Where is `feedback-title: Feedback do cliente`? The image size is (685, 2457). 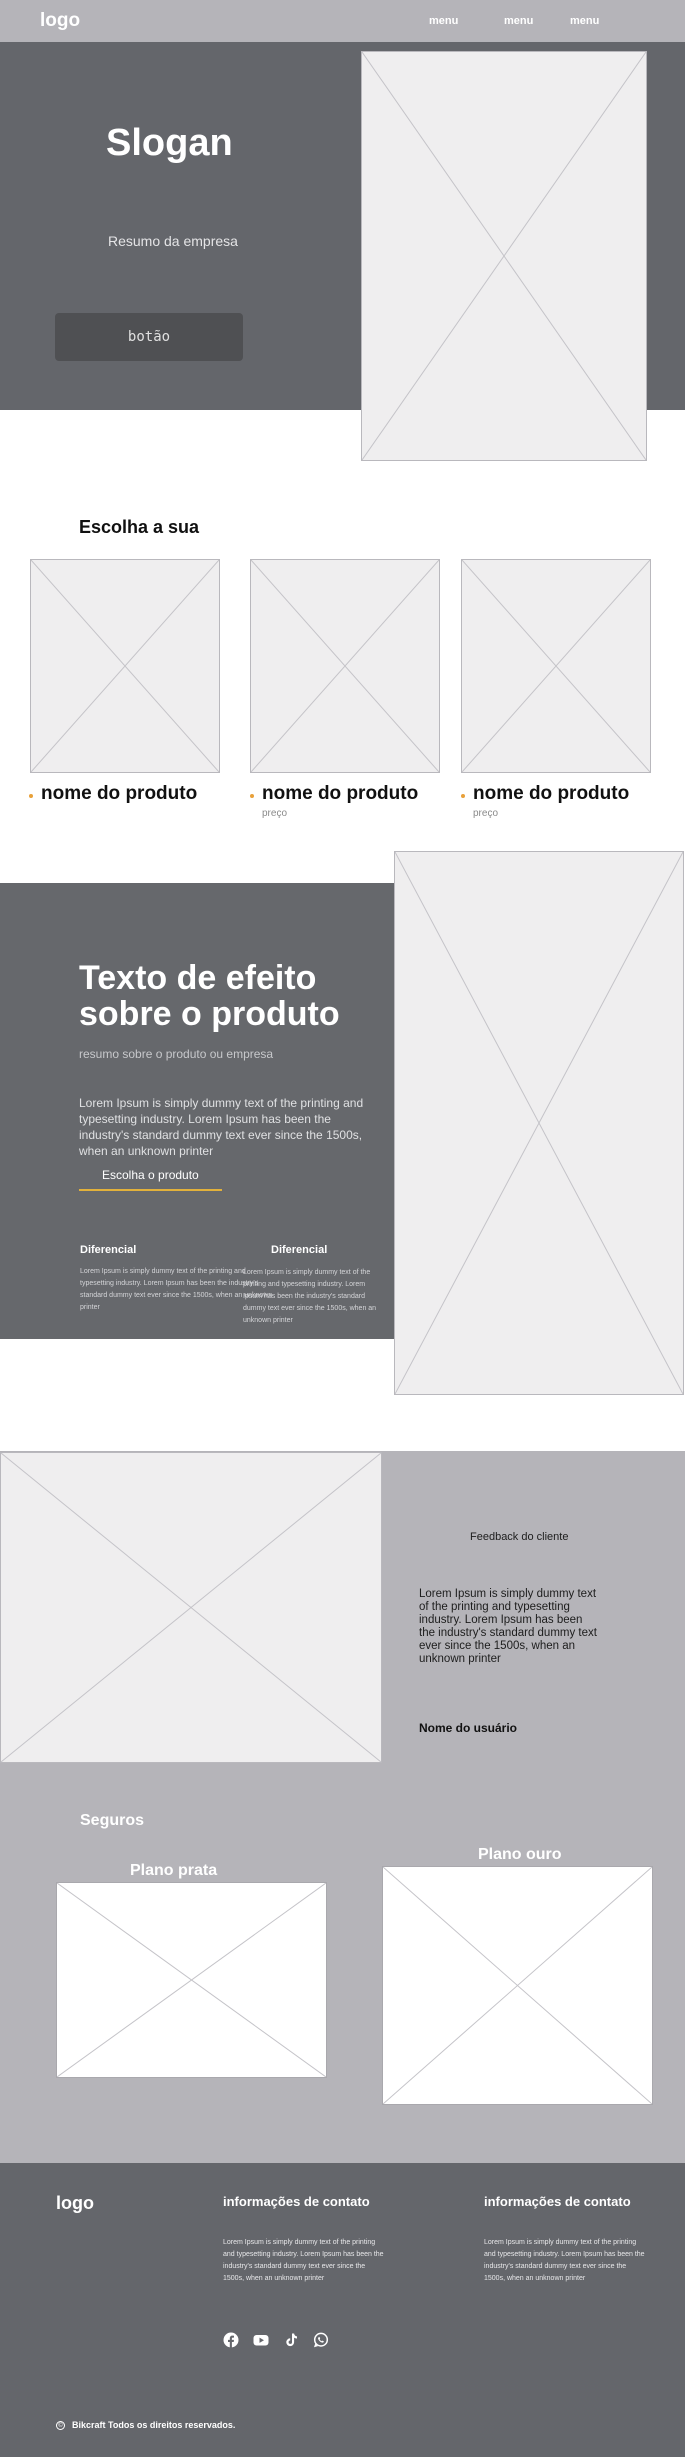 feedback-title: Feedback do cliente is located at coordinates (519, 1537).